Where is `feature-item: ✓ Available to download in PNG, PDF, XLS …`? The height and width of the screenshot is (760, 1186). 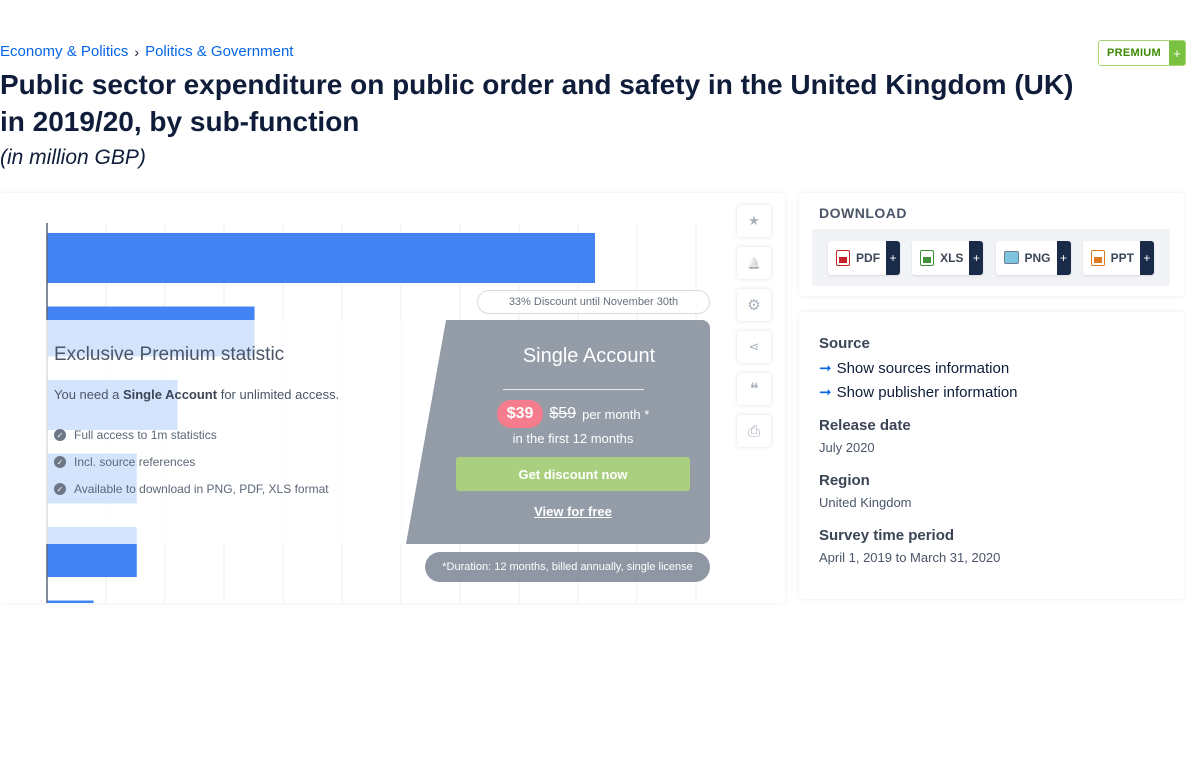
feature-item: ✓ Available to download in PNG, PDF, XLS … is located at coordinates (191, 495).